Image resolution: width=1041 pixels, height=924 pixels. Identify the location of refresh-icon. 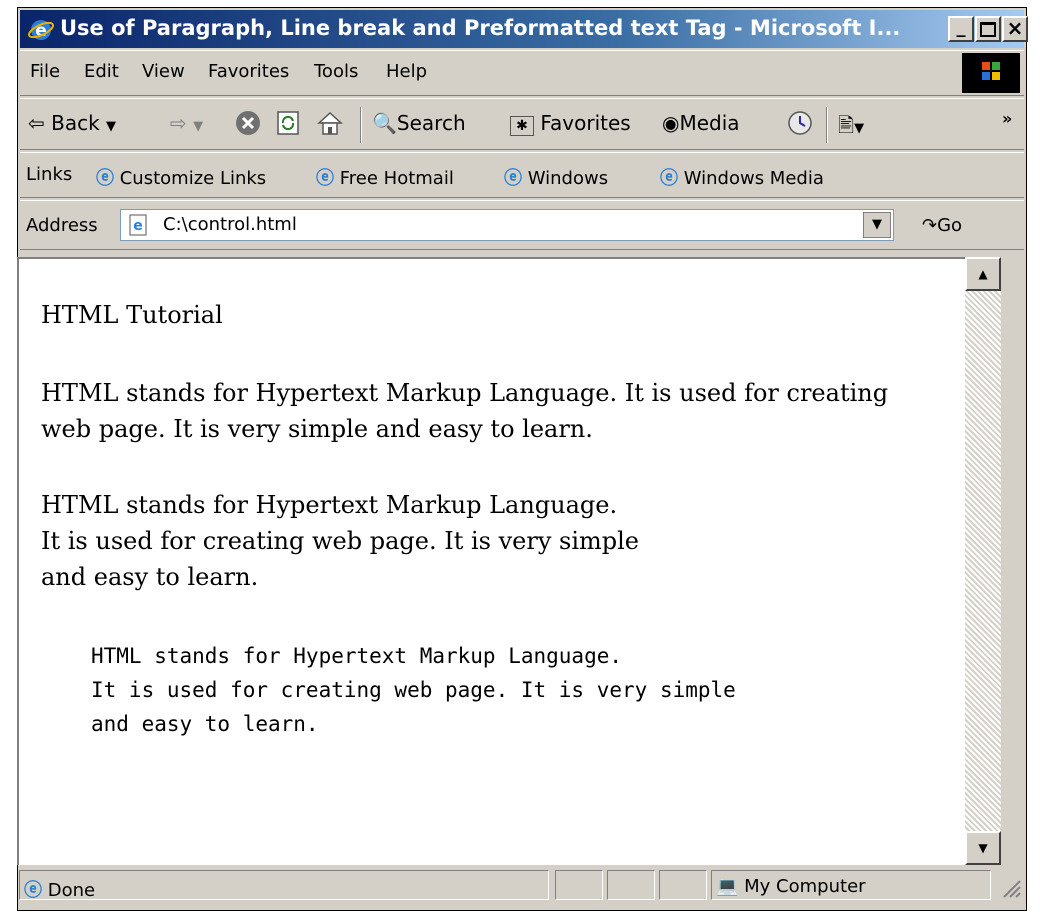
(288, 123).